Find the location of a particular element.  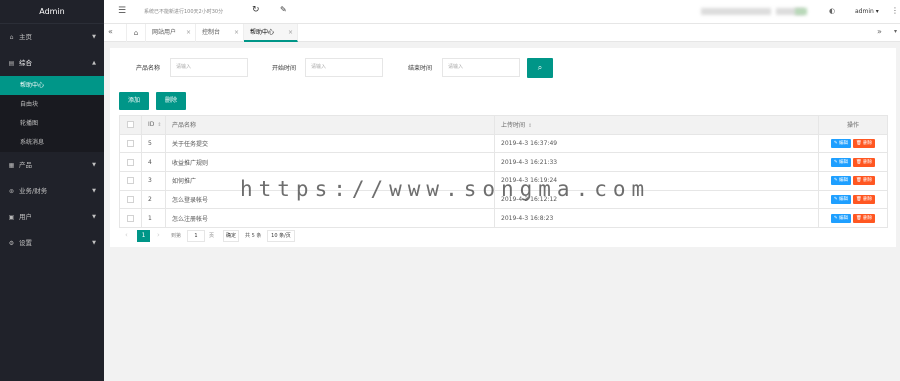

row-time: 2019-4-3 16:8:23 is located at coordinates (656, 218).